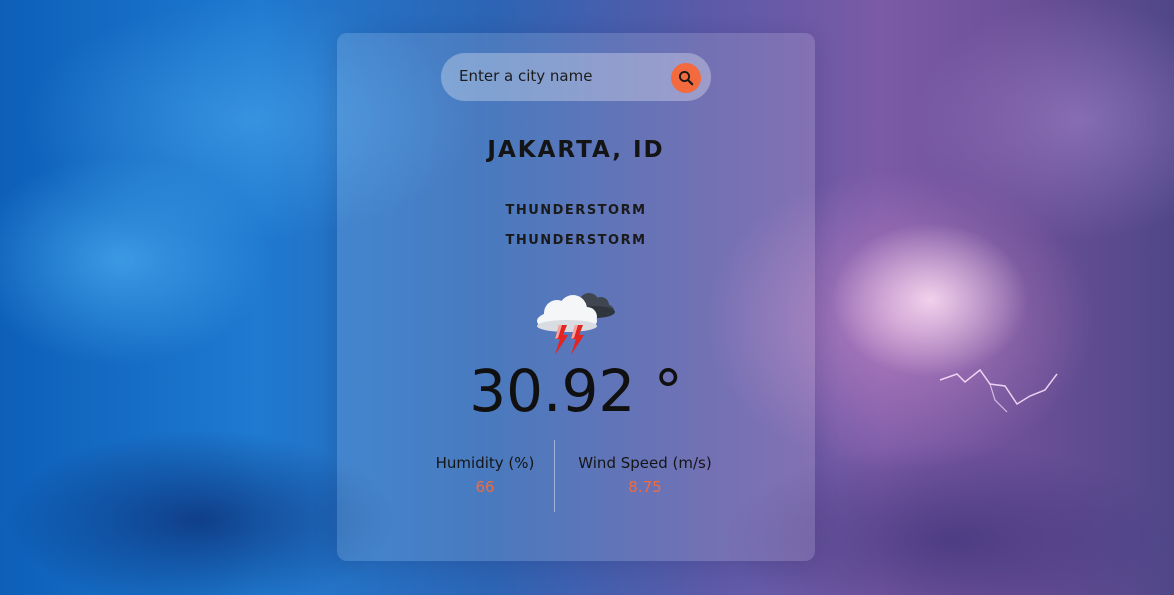  What do you see at coordinates (645, 476) in the screenshot?
I see `wind-speed-stat: Wind Speed (m/s) 8.75` at bounding box center [645, 476].